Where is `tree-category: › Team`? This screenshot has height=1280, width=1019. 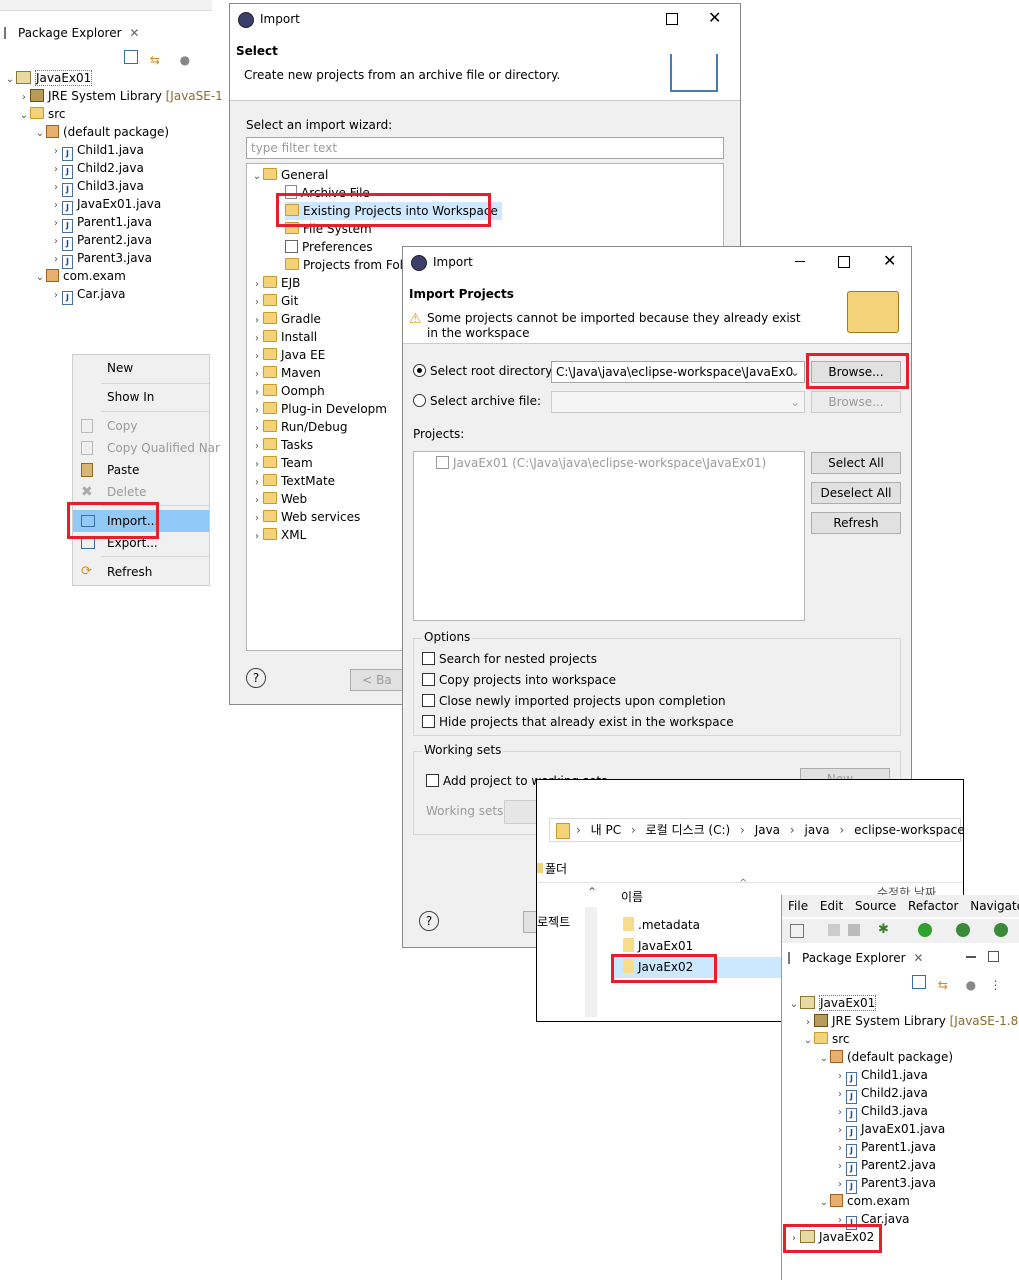
tree-category: › Team is located at coordinates (282, 463).